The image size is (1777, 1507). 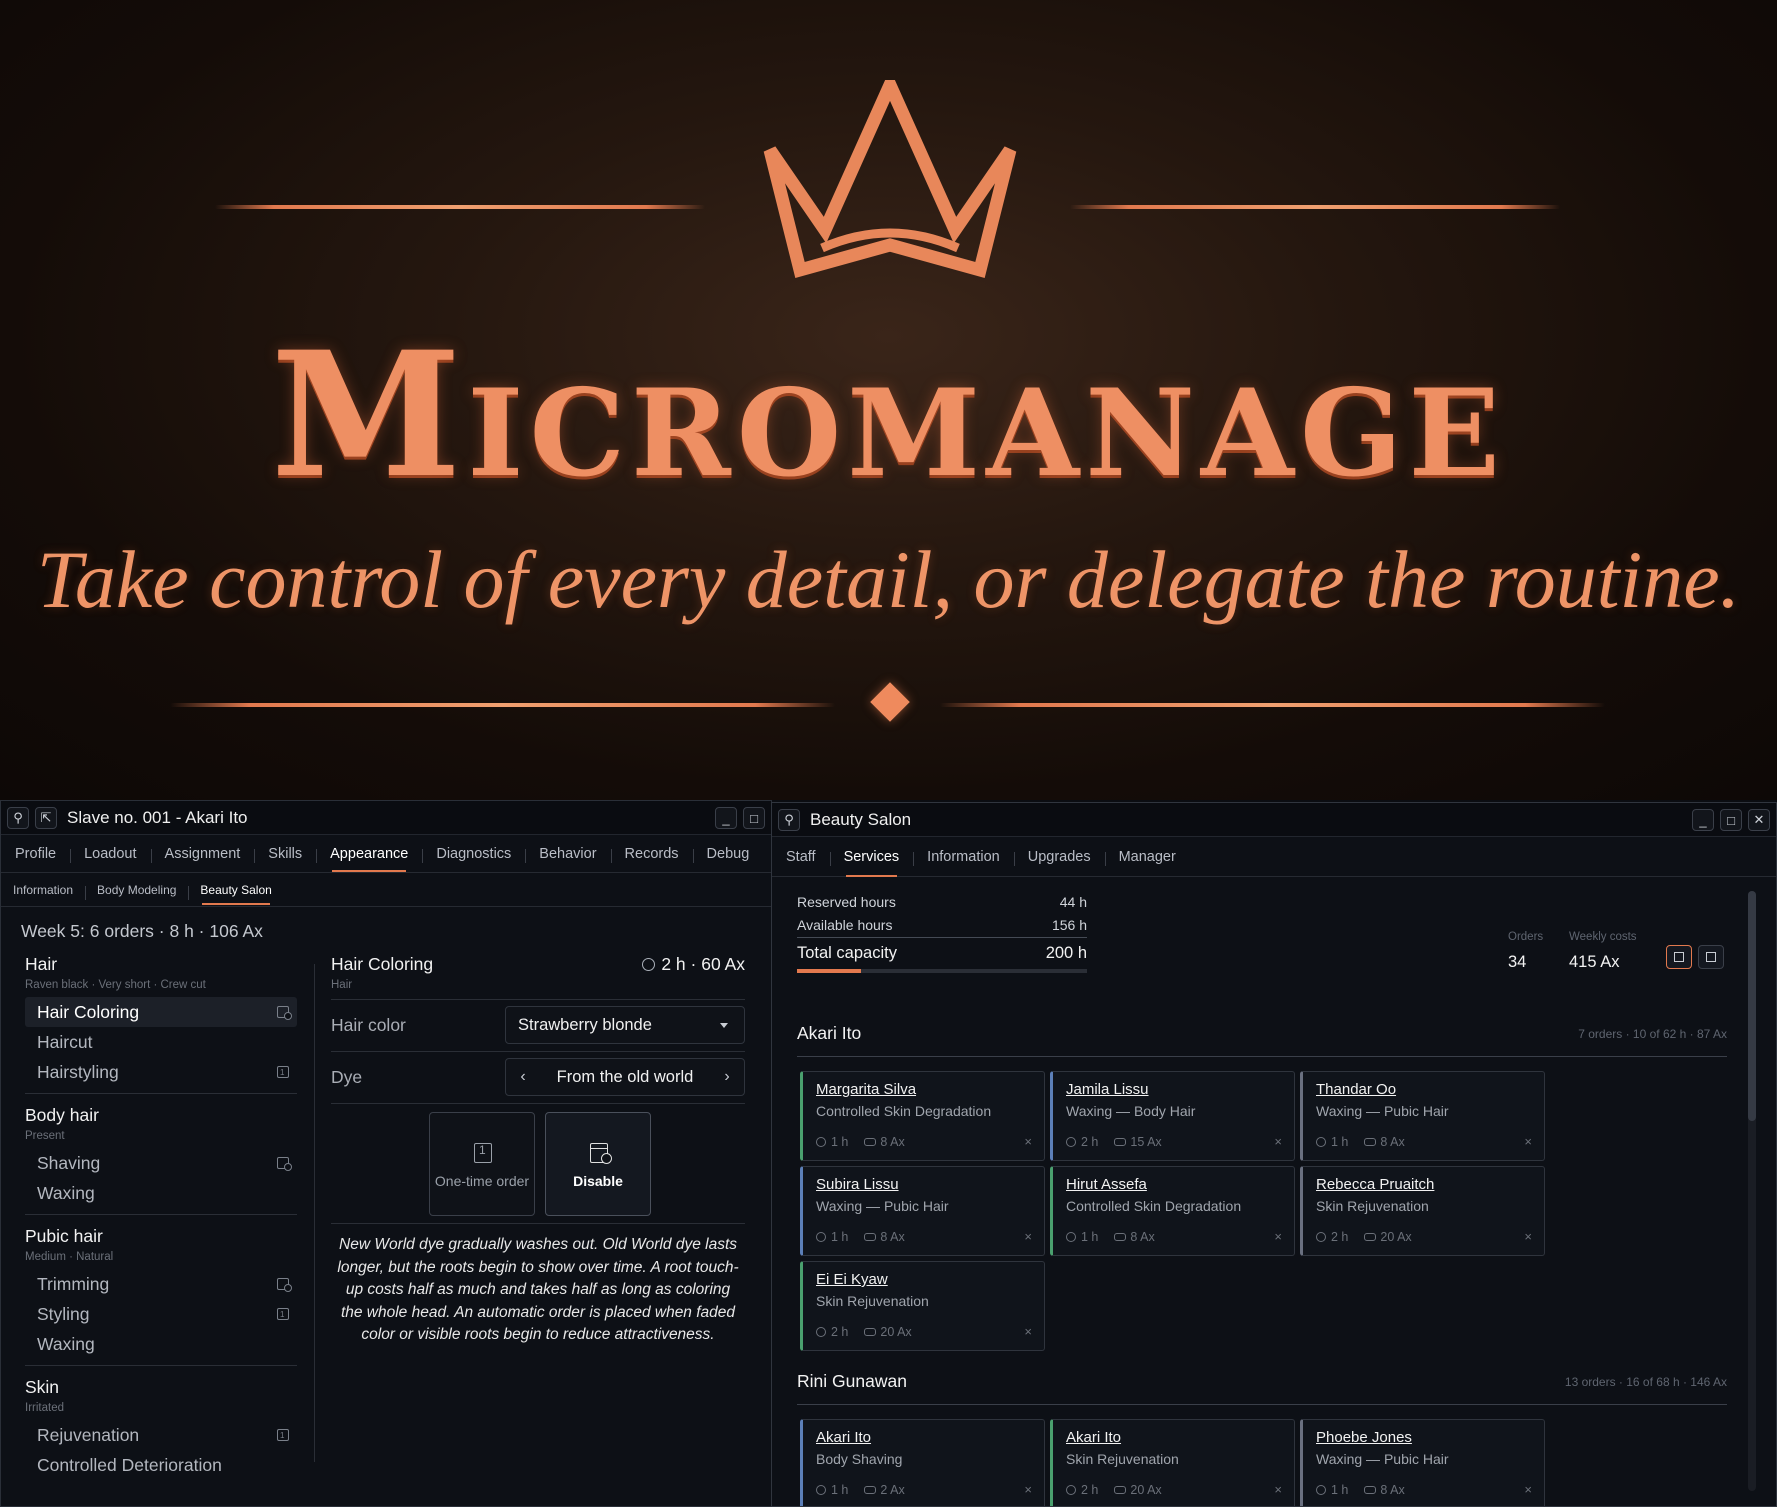 I want to click on order-client-link: Phoebe Jones, so click(x=1364, y=1437).